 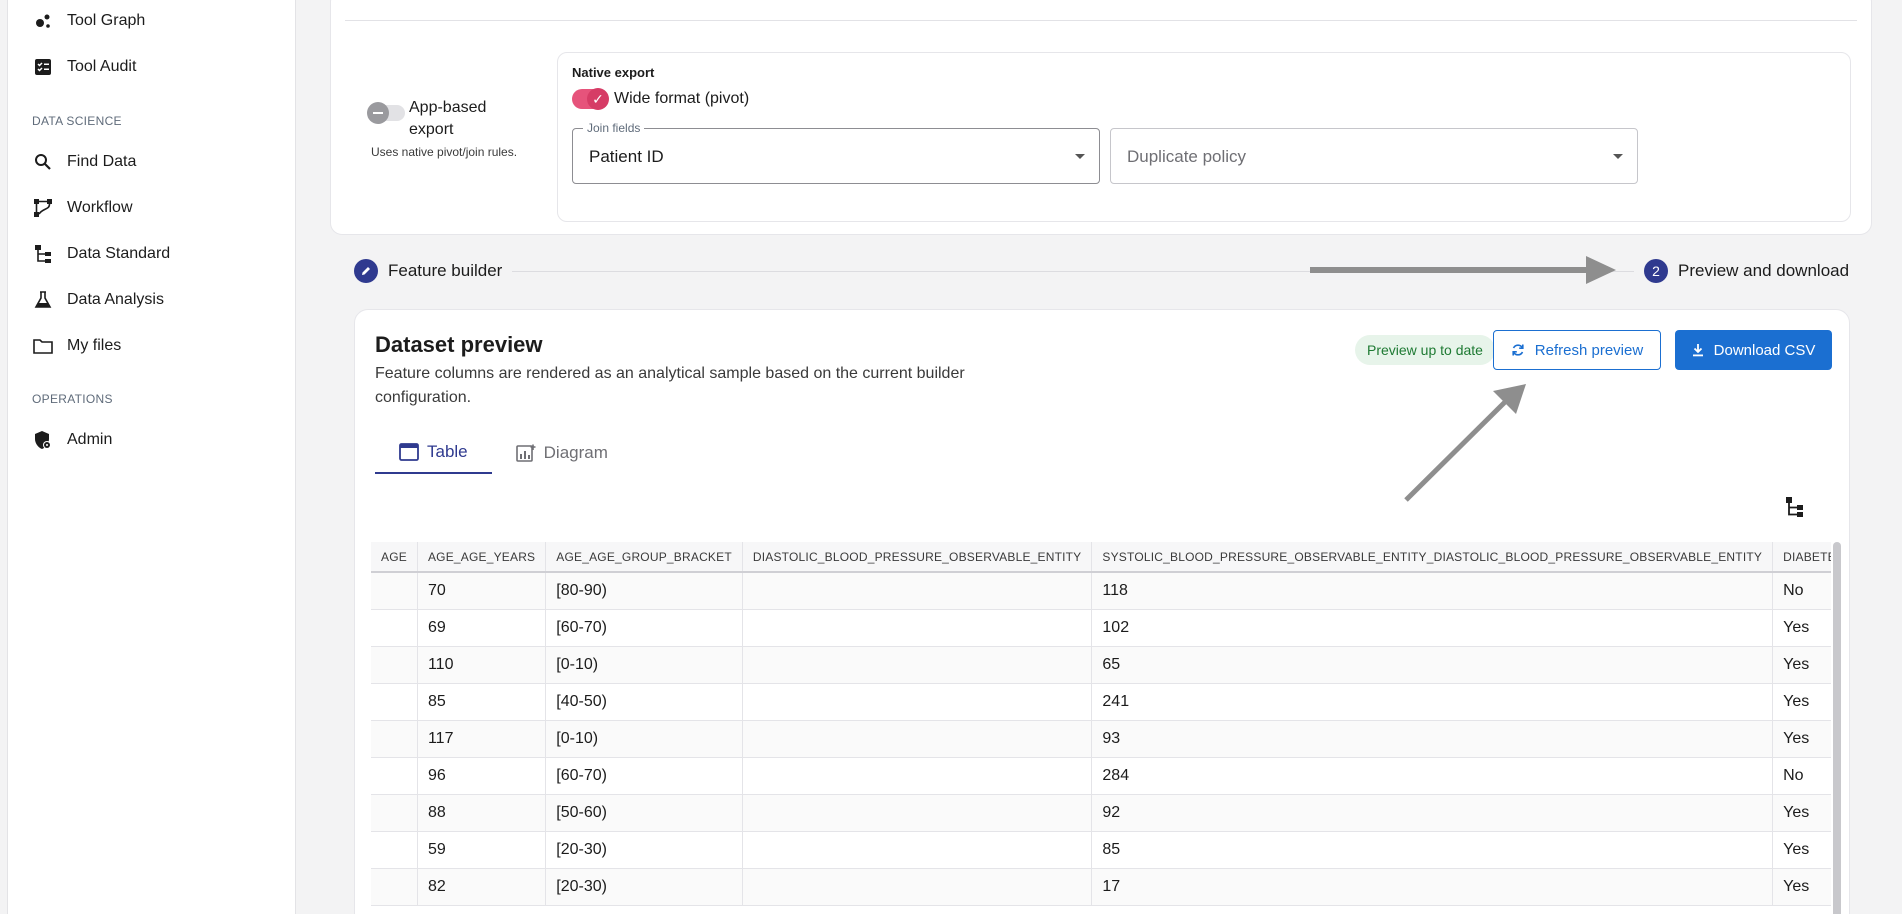 I want to click on refresh-preview-button: Refresh preview, so click(x=1577, y=350).